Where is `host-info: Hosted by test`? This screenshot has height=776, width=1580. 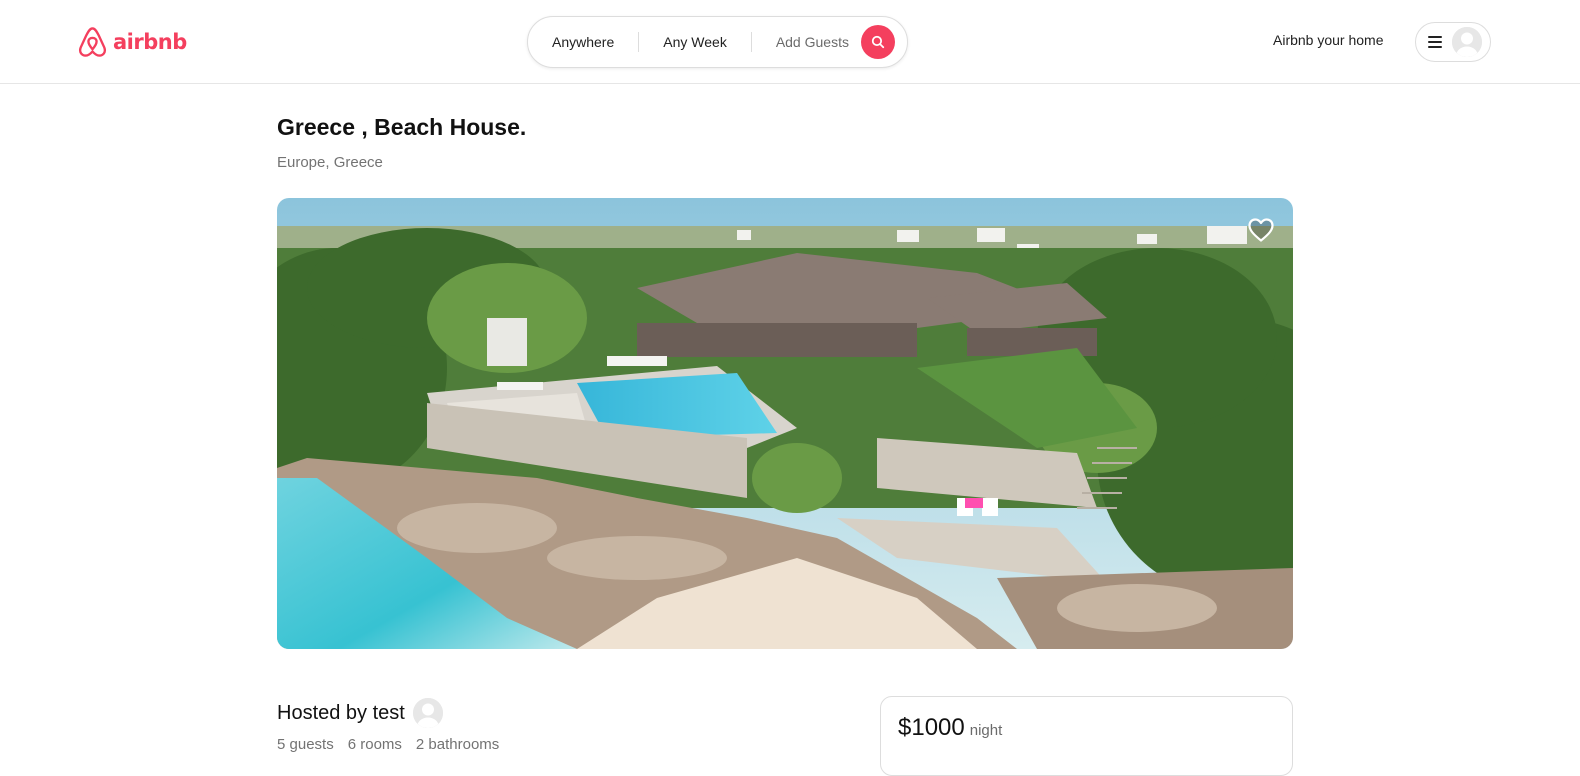
host-info: Hosted by test is located at coordinates (360, 713).